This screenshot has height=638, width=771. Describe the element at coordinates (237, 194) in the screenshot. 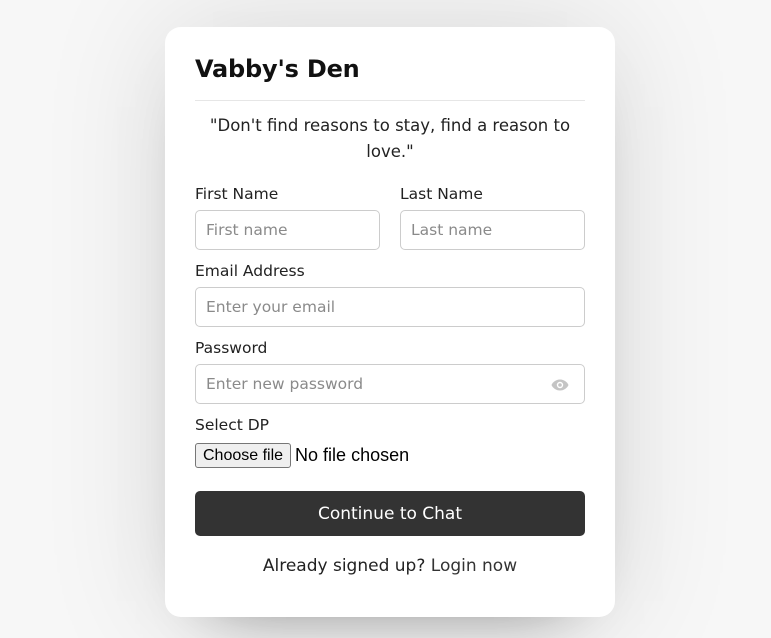

I see `first-name-label: First Name` at that location.